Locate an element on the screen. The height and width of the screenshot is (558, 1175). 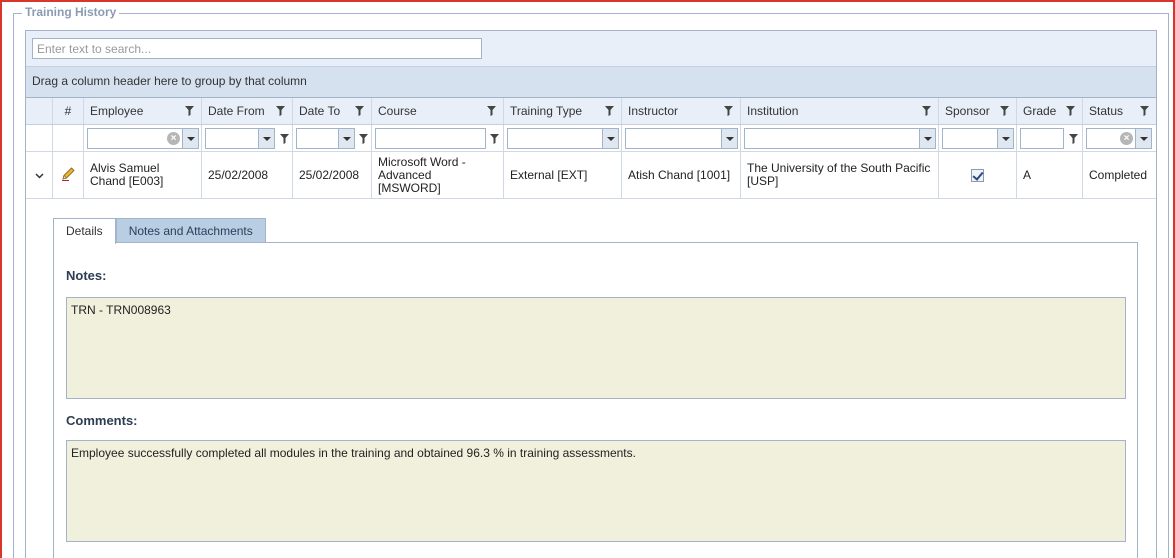
chevron-down-icon is located at coordinates (39, 175).